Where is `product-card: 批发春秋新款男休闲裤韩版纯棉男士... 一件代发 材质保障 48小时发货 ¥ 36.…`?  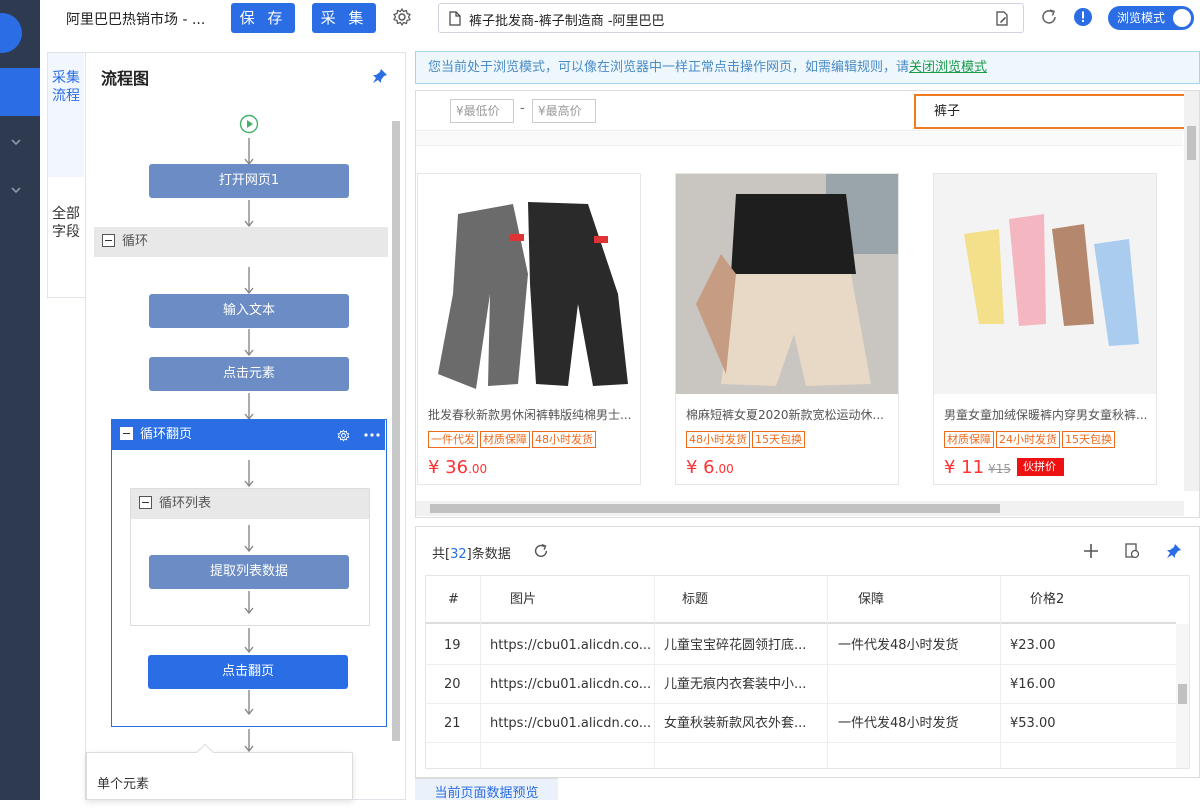 product-card: 批发春秋新款男休闲裤韩版纯棉男士... 一件代发 材质保障 48小时发货 ¥ 36.… is located at coordinates (529, 329).